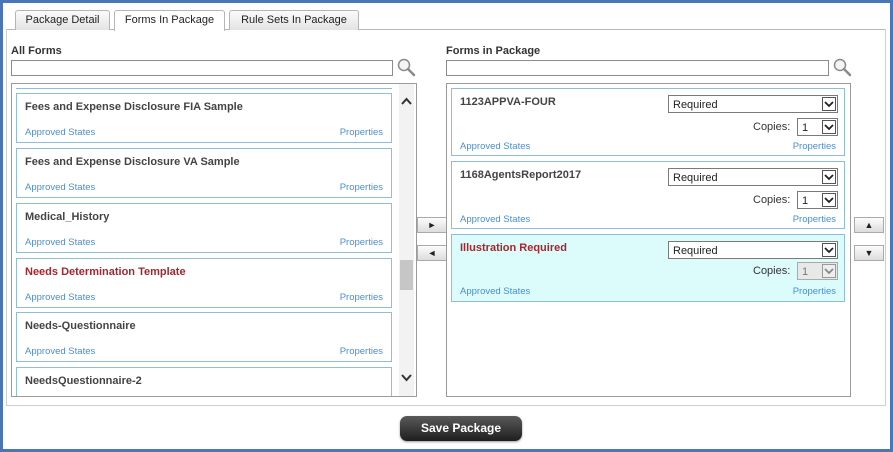  What do you see at coordinates (83, 381) in the screenshot?
I see `form-name: NeedsQuestionnaire-2` at bounding box center [83, 381].